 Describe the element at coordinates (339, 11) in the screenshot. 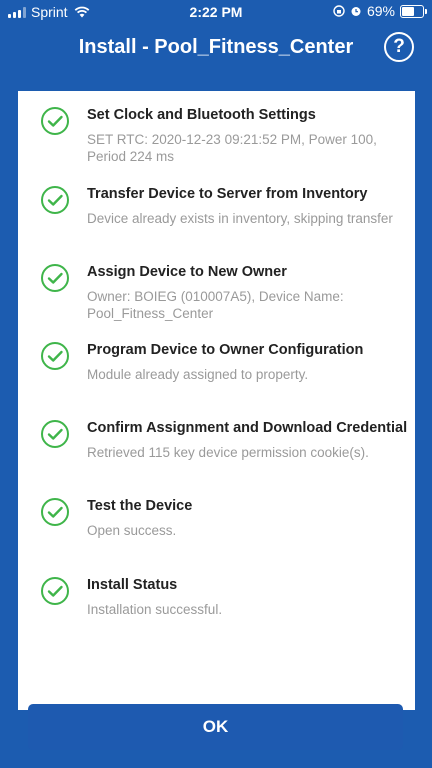

I see `orientation-lock-icon` at that location.